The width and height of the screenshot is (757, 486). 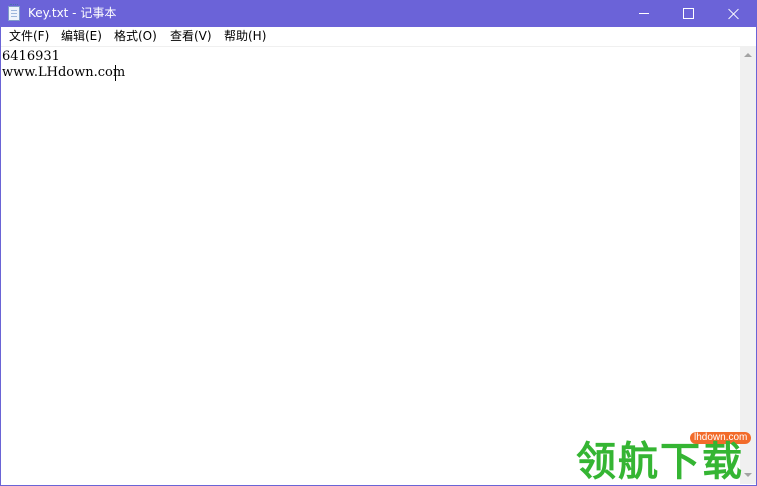 What do you see at coordinates (135, 36) in the screenshot?
I see `menu-format: 格式(O)` at bounding box center [135, 36].